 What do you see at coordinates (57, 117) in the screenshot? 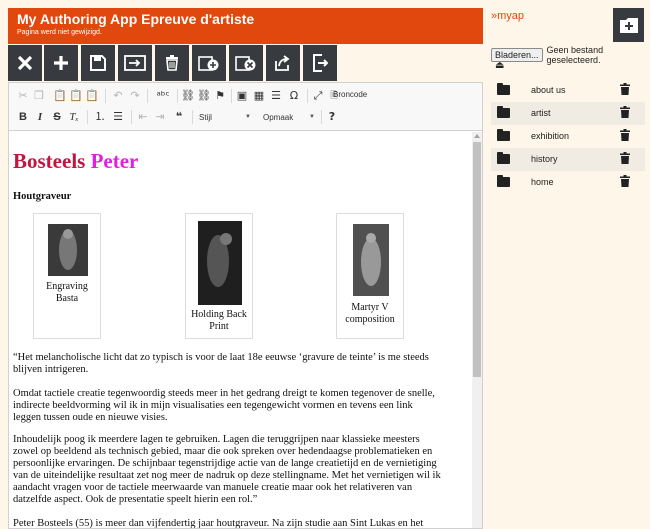
I see `strike-icon: S` at bounding box center [57, 117].